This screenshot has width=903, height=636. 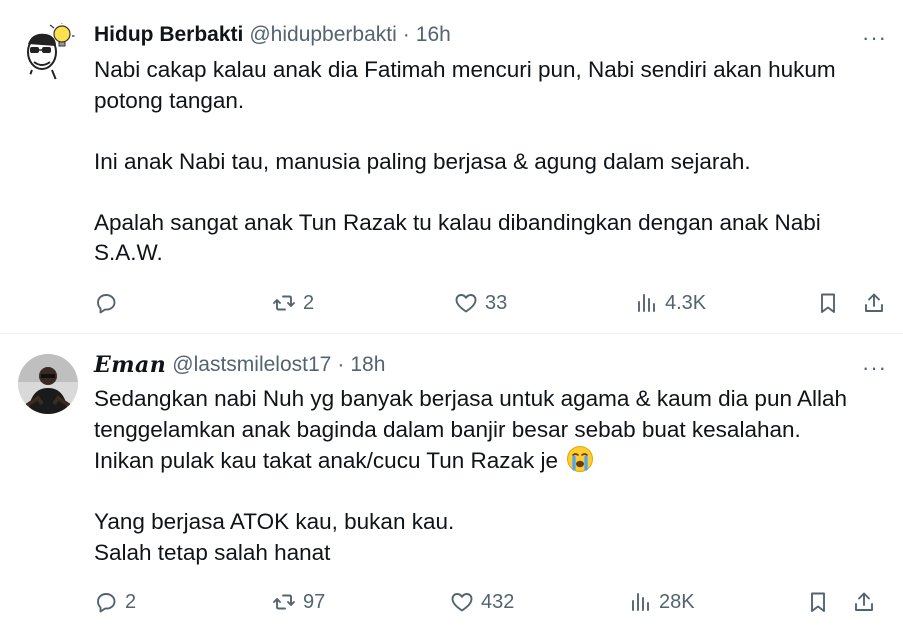 What do you see at coordinates (309, 302) in the screenshot?
I see `retweet-count: 2` at bounding box center [309, 302].